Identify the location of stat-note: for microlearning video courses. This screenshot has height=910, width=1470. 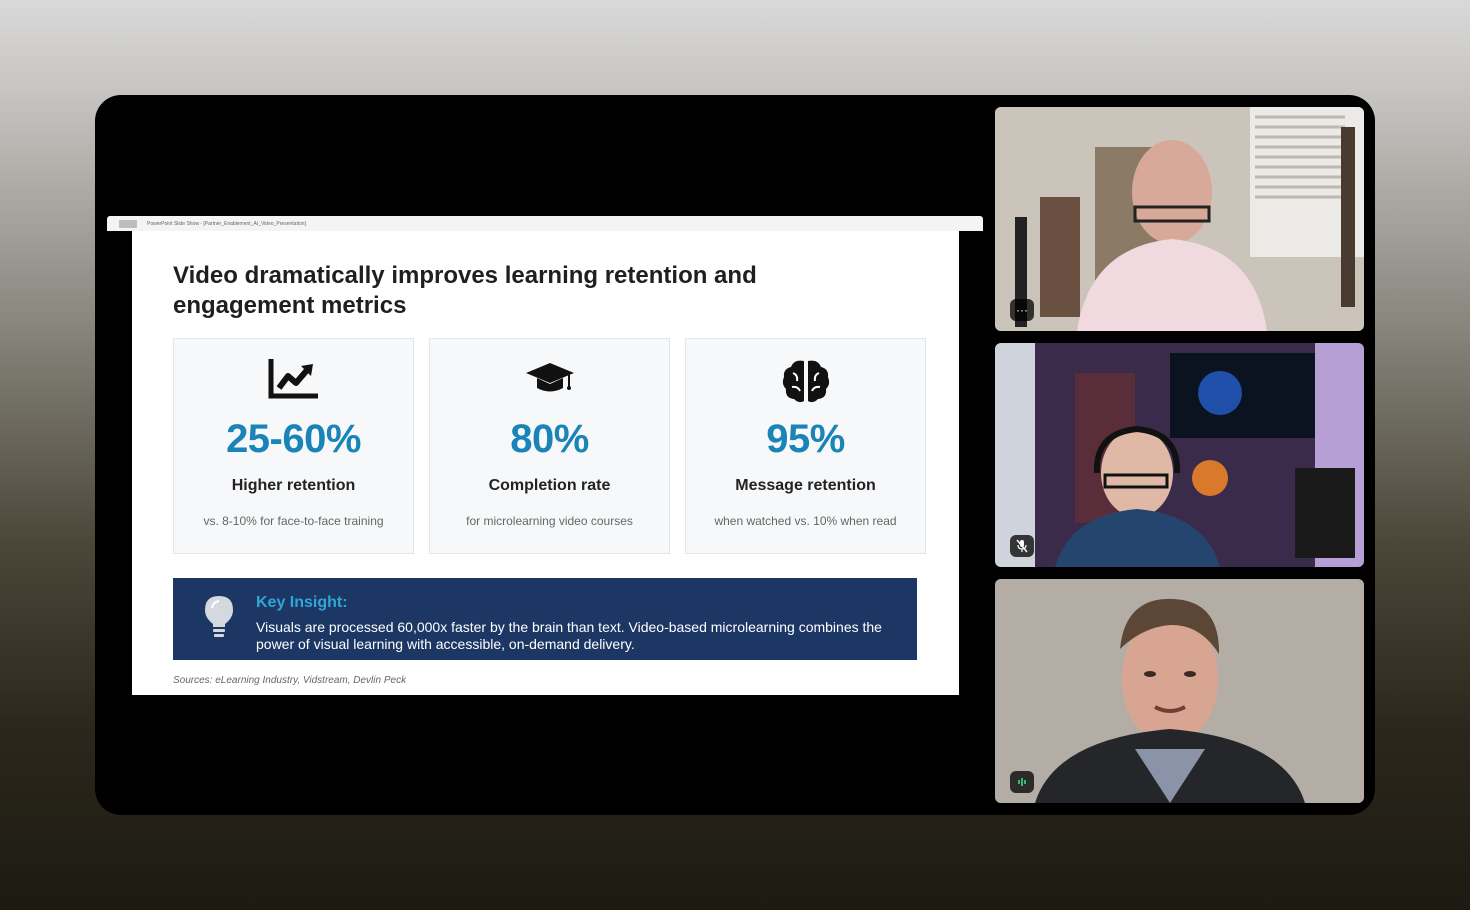
(549, 521).